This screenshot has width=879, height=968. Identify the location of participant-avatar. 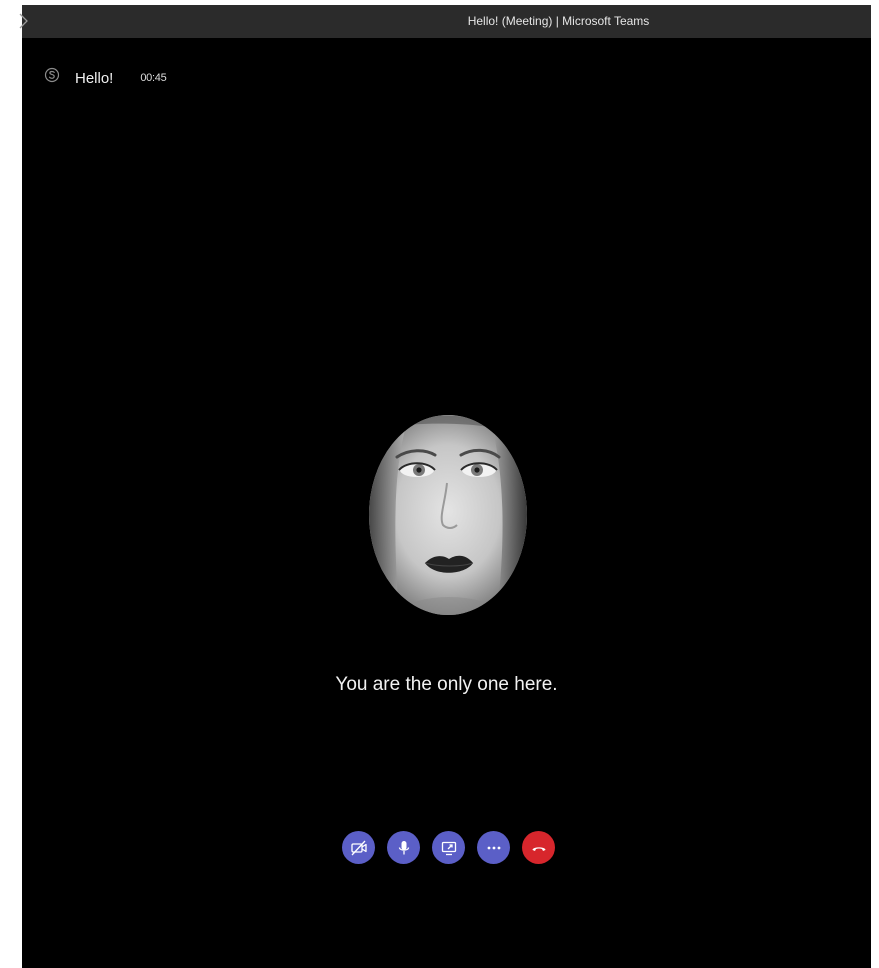
(448, 515).